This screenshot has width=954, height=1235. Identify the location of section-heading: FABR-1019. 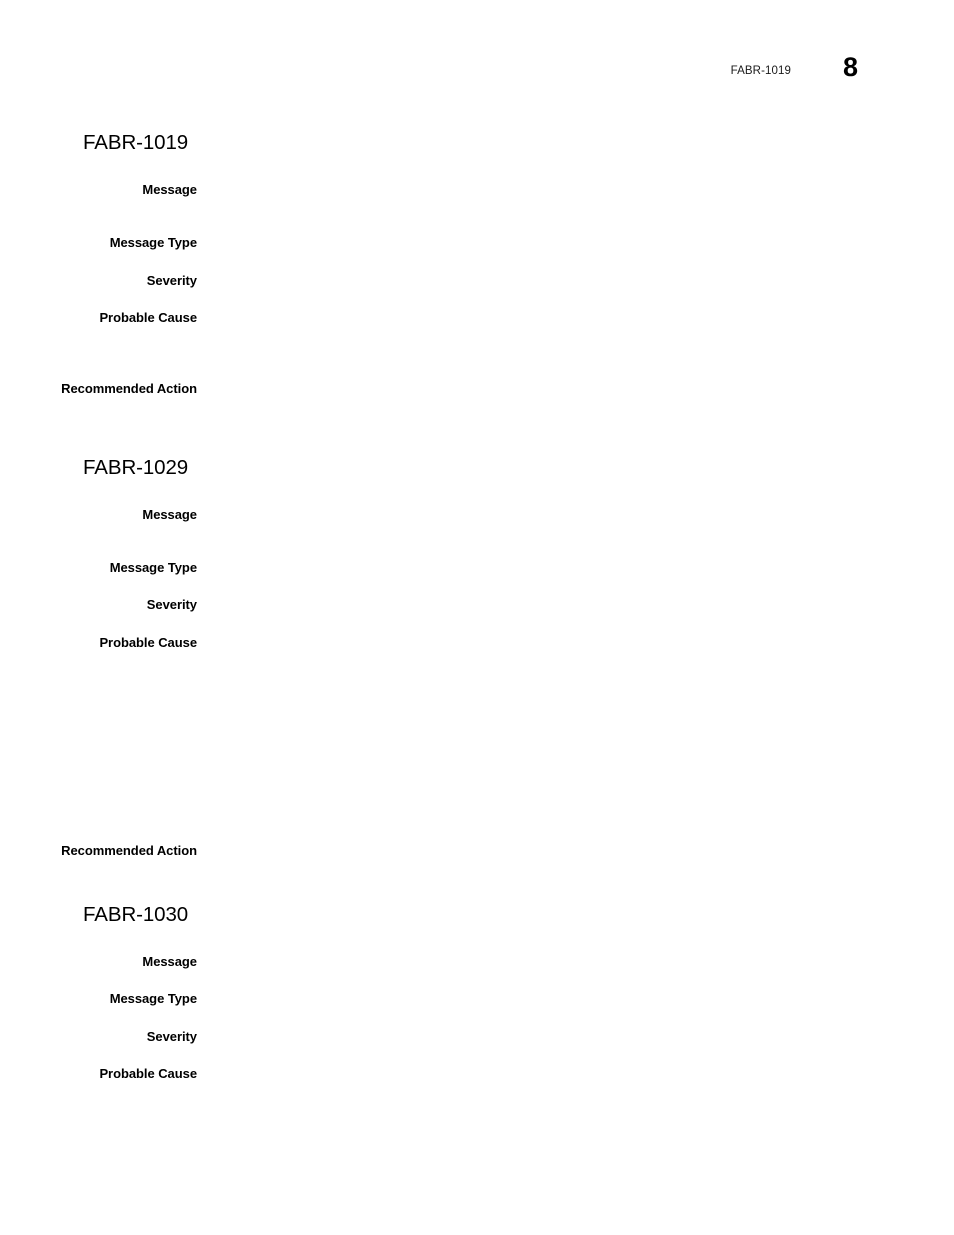
(136, 142).